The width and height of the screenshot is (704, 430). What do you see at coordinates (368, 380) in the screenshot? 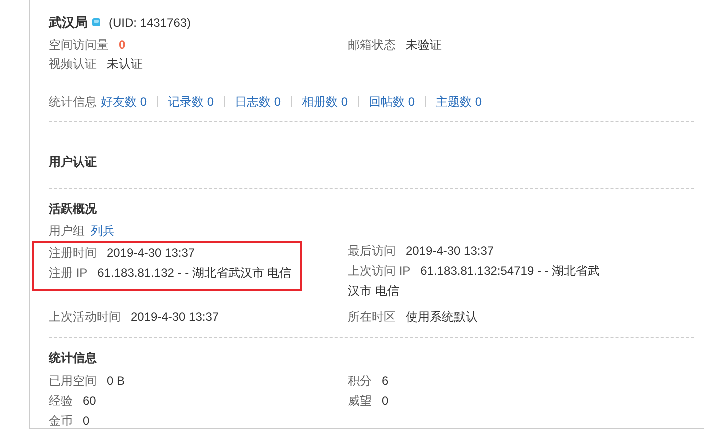
I see `info-field: 积分 6` at bounding box center [368, 380].